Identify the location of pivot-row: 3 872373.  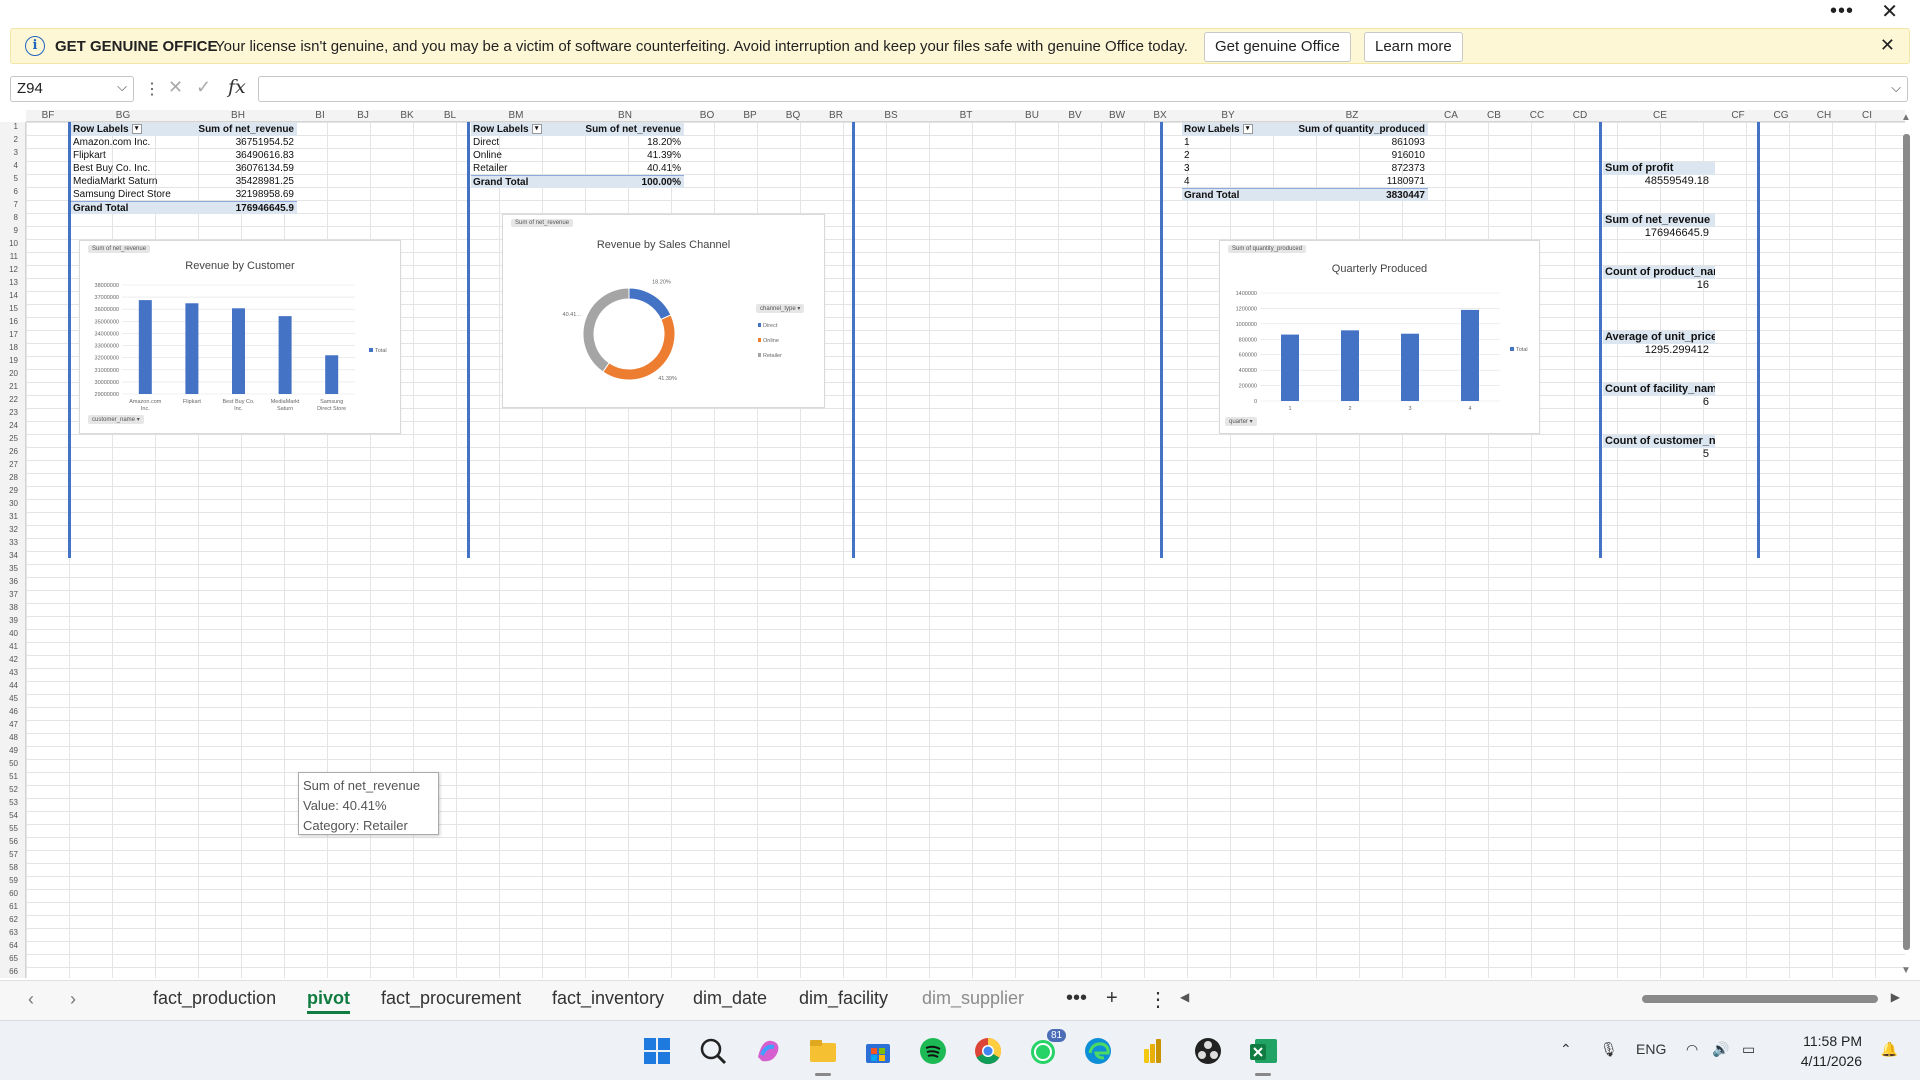
(1305, 168).